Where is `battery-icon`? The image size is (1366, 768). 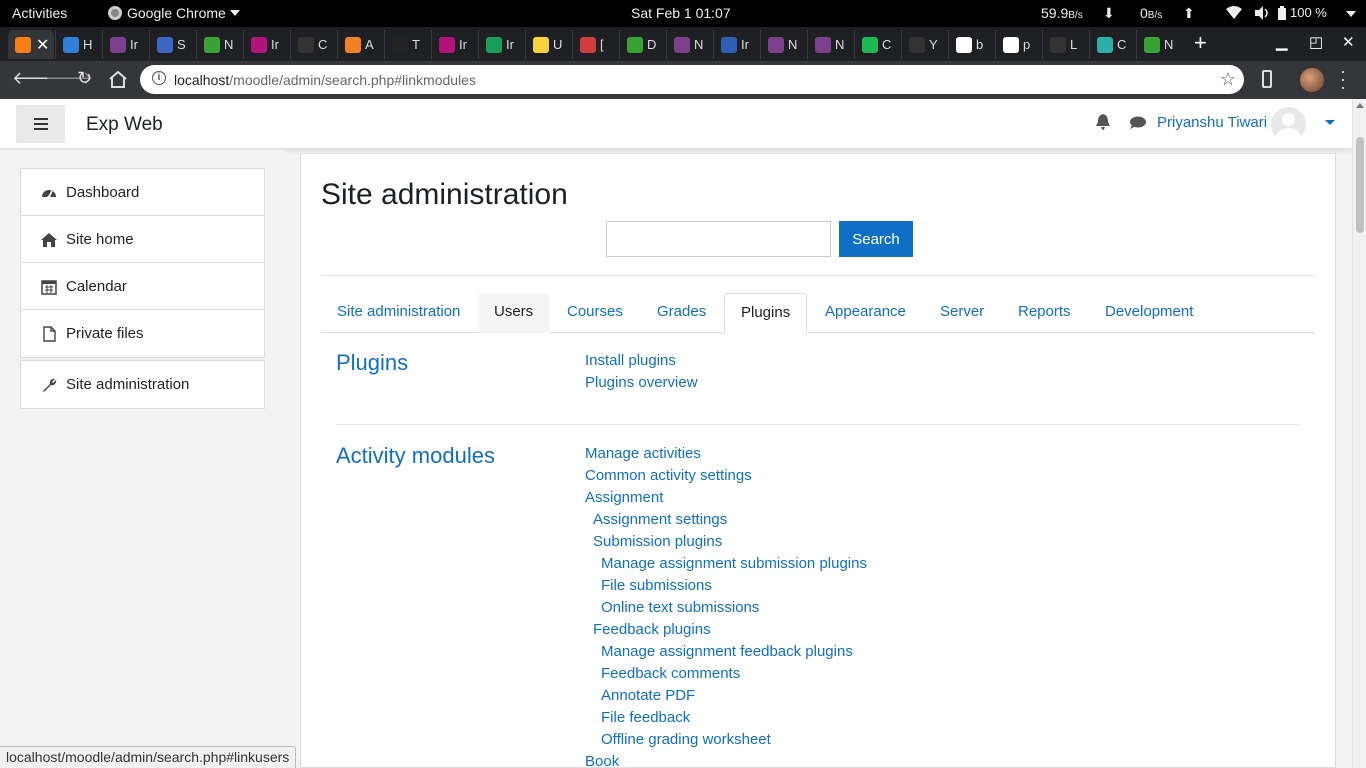 battery-icon is located at coordinates (1282, 13).